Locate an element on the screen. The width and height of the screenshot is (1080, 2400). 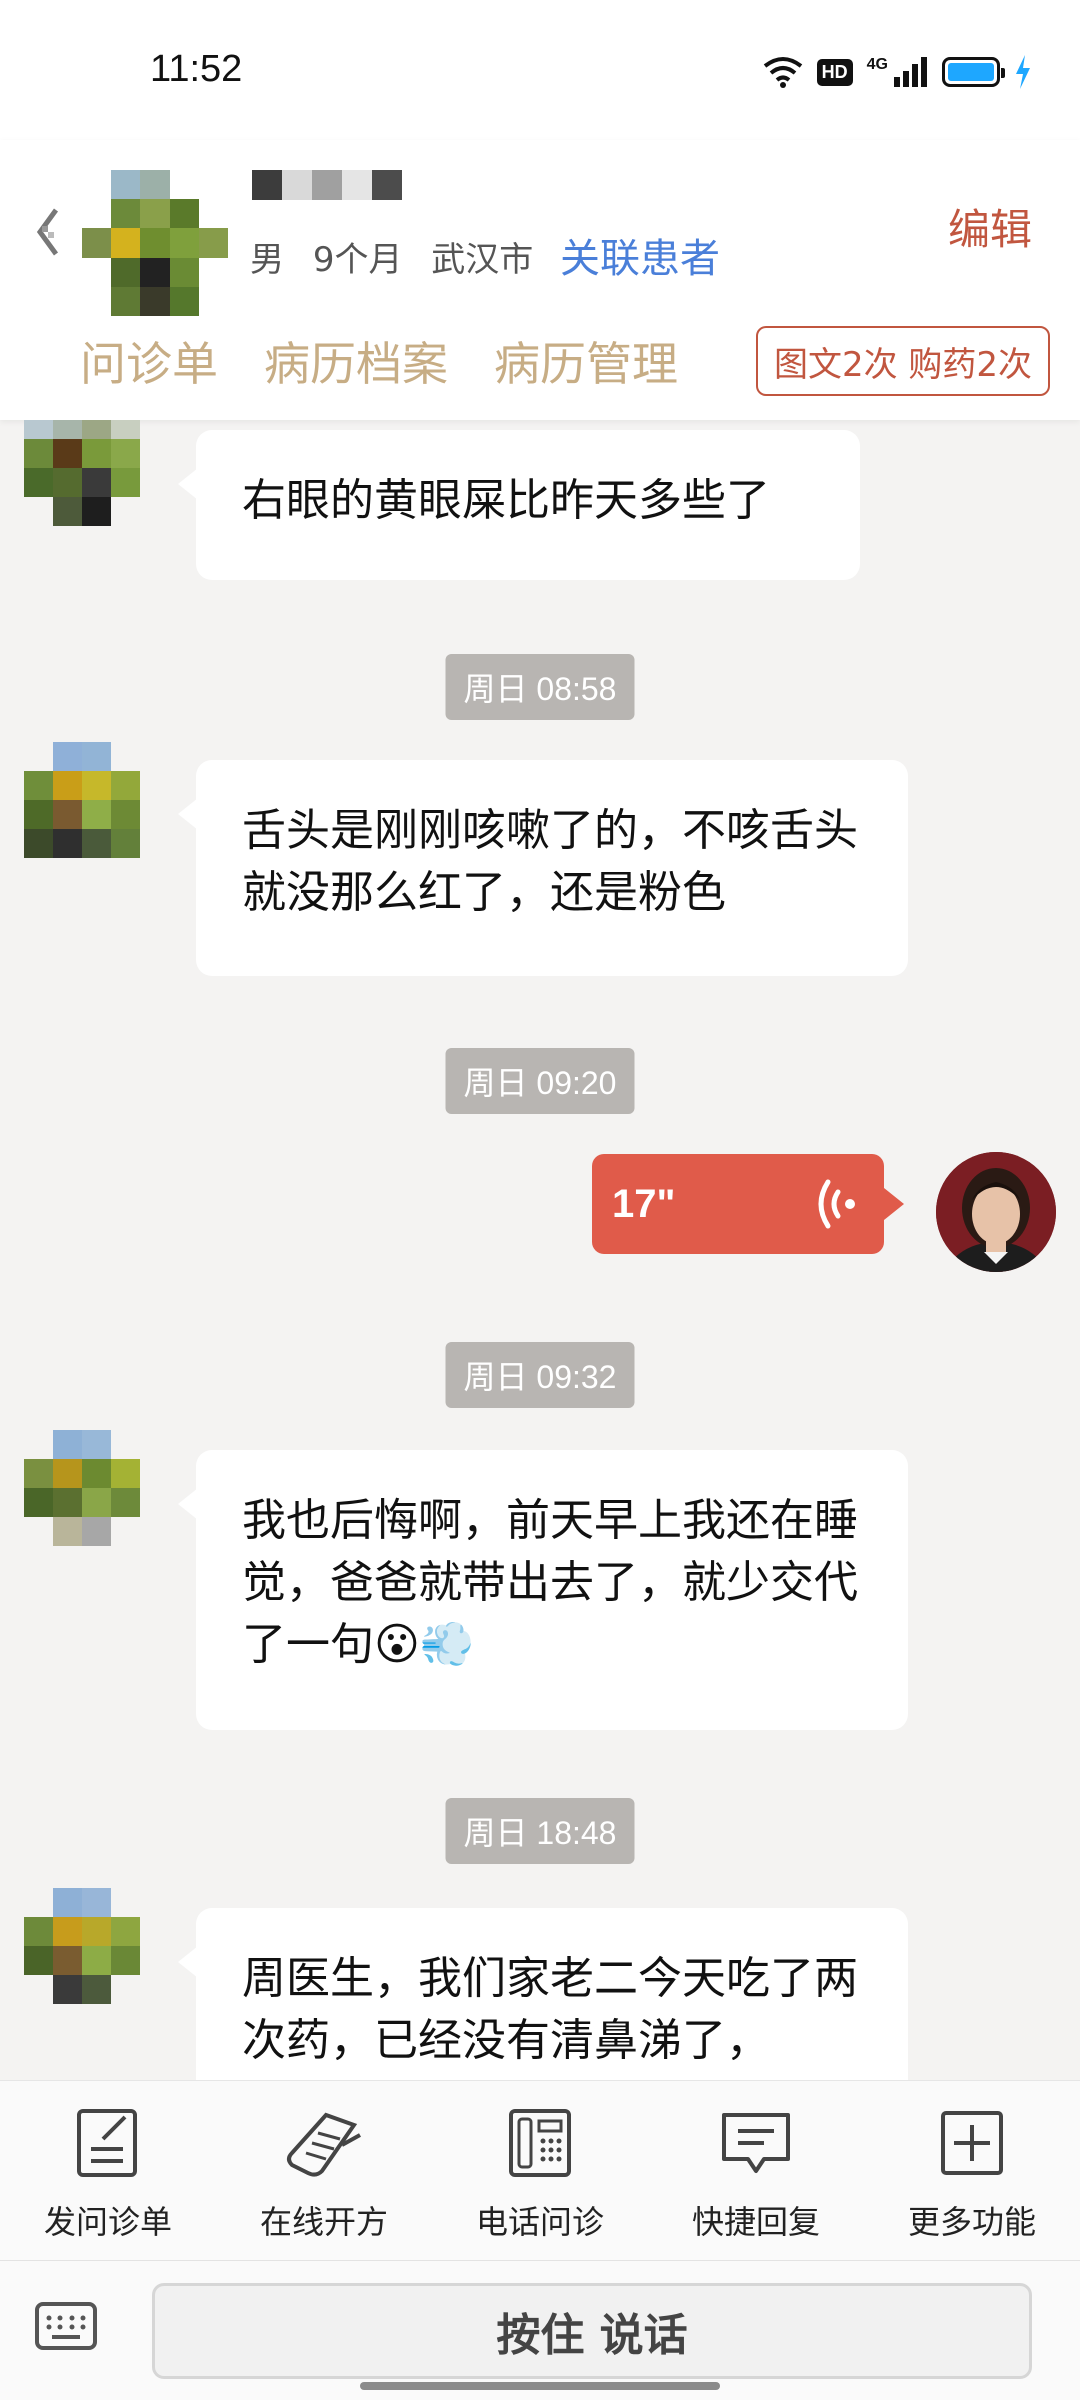
online-prescription-button: 在线开方 is located at coordinates (324, 2170).